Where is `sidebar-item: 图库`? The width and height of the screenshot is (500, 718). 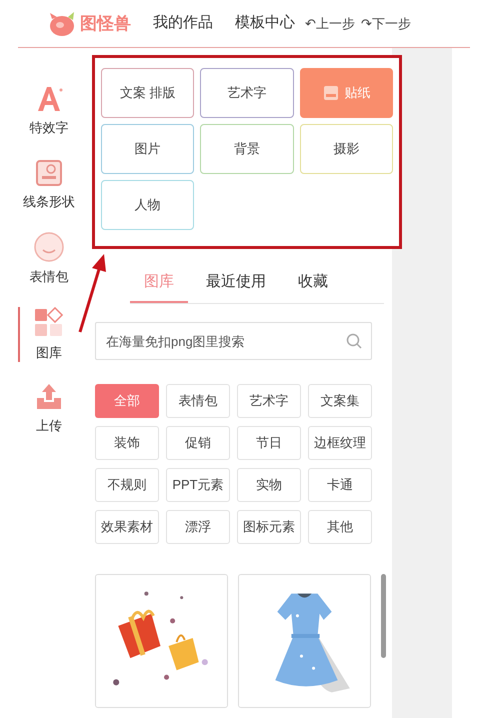 sidebar-item: 图库 is located at coordinates (48, 334).